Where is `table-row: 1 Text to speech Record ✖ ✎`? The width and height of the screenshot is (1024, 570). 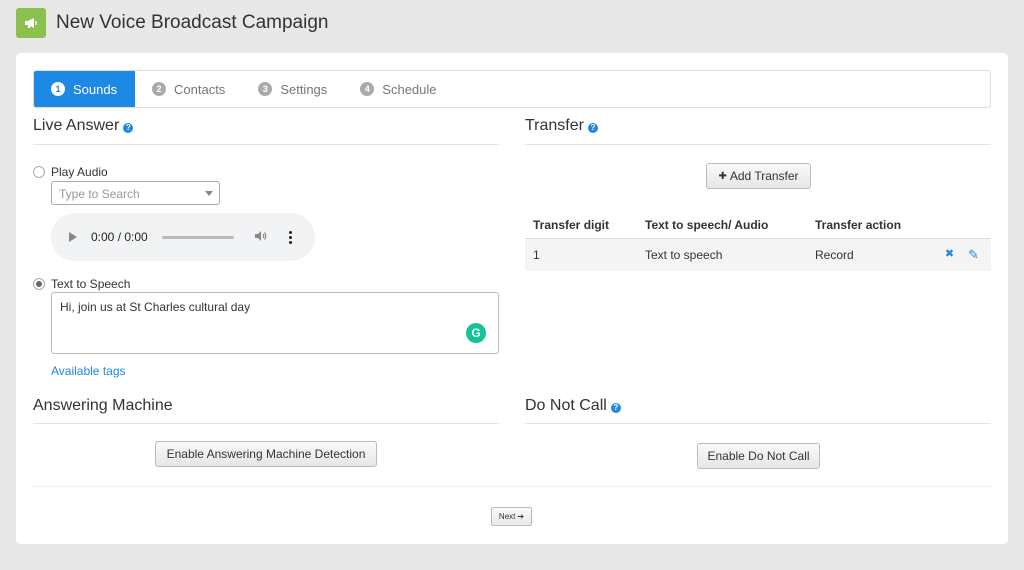
table-row: 1 Text to speech Record ✖ ✎ is located at coordinates (758, 255).